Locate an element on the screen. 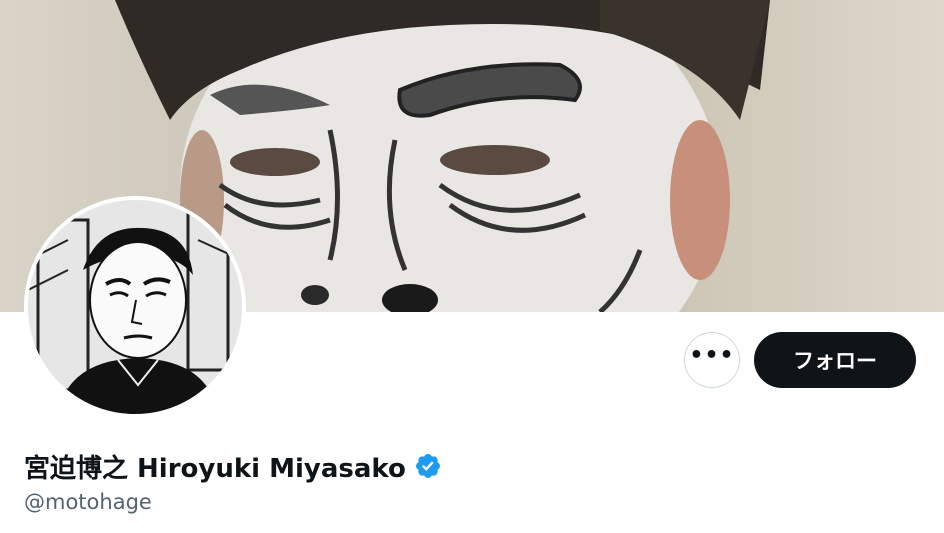 This screenshot has width=944, height=533. more-options-button: ••• is located at coordinates (712, 360).